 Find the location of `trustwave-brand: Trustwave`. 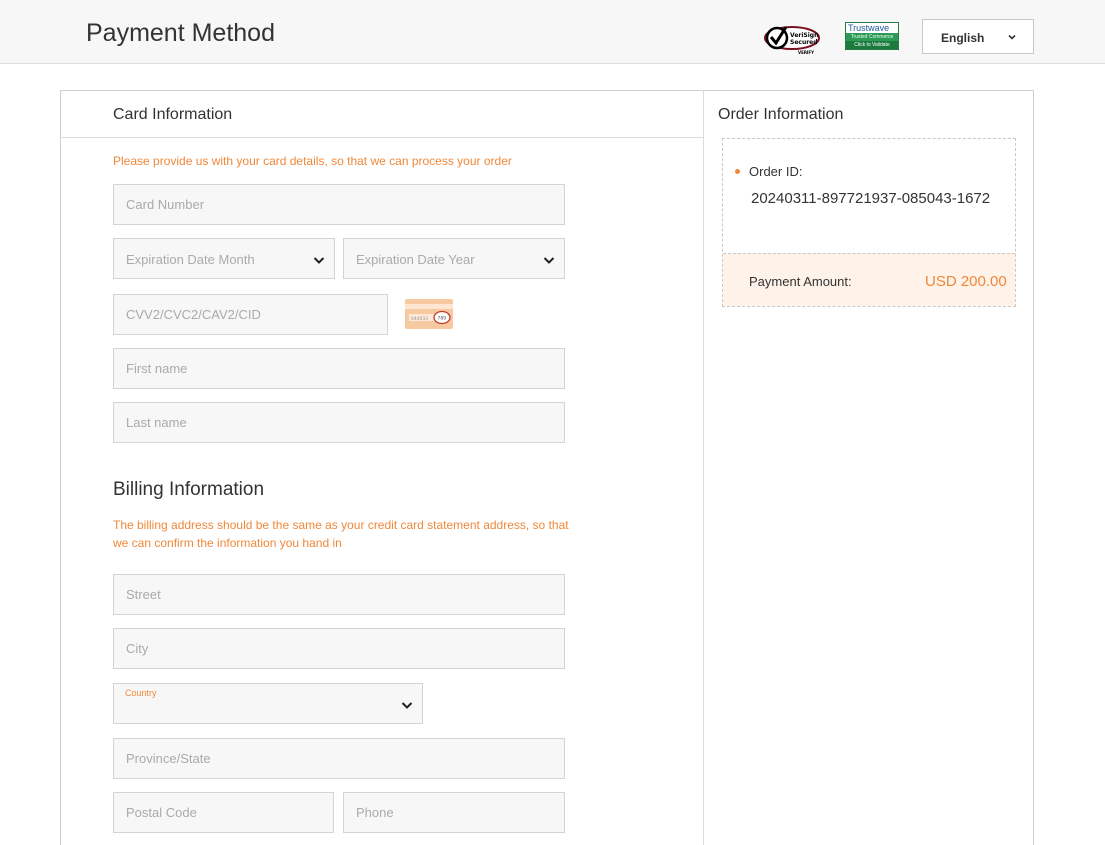

trustwave-brand: Trustwave is located at coordinates (872, 28).